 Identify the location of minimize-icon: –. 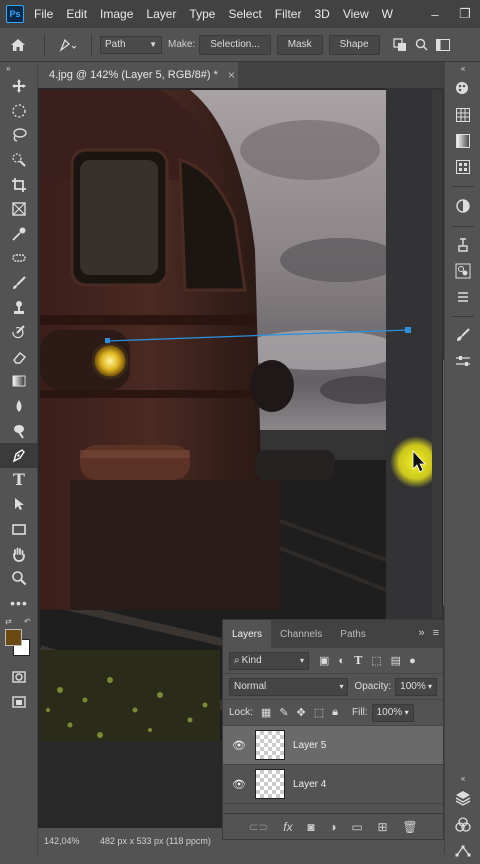
(435, 14).